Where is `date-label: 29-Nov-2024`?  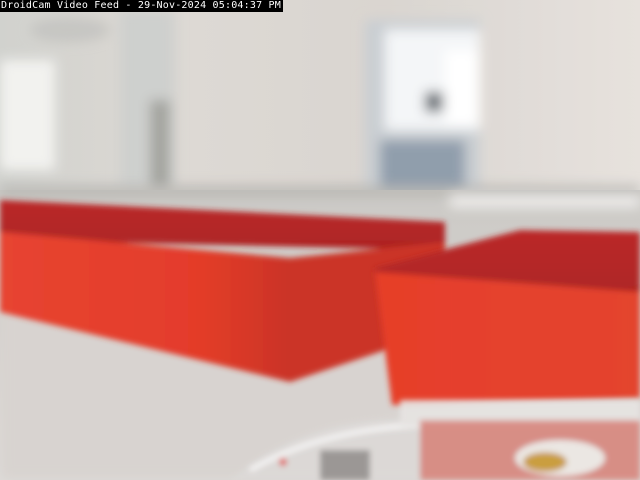 date-label: 29-Nov-2024 is located at coordinates (172, 5).